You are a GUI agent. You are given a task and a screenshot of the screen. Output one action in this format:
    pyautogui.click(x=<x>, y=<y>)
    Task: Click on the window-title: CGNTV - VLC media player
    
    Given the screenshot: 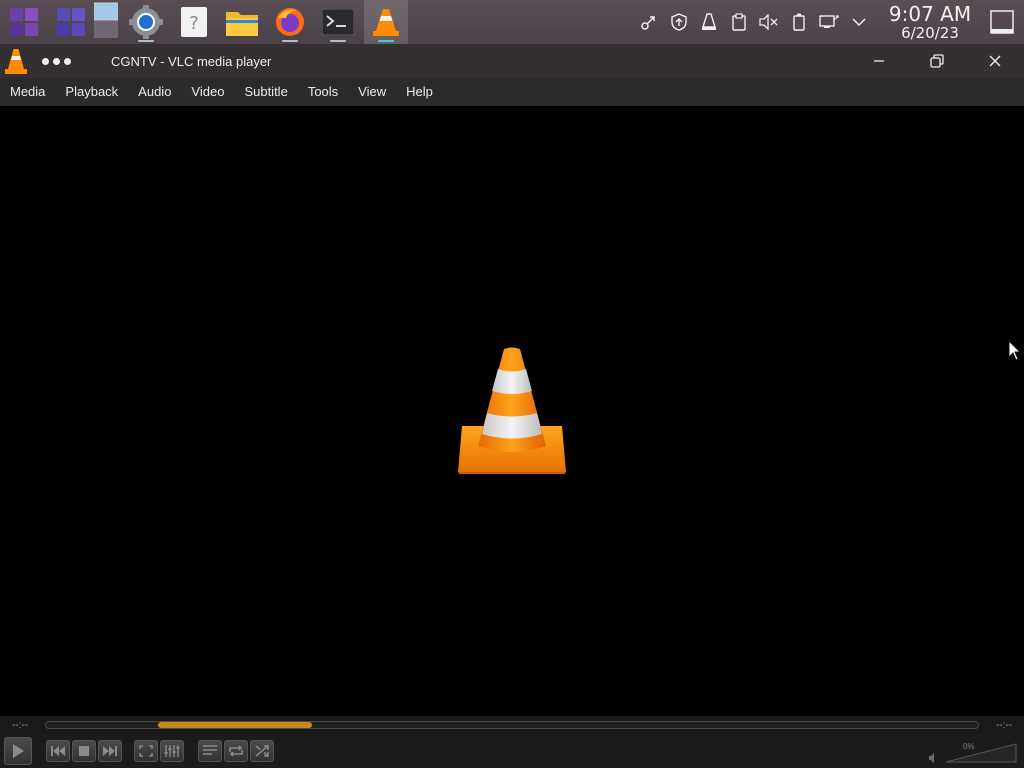 What is the action you would take?
    pyautogui.click(x=191, y=61)
    